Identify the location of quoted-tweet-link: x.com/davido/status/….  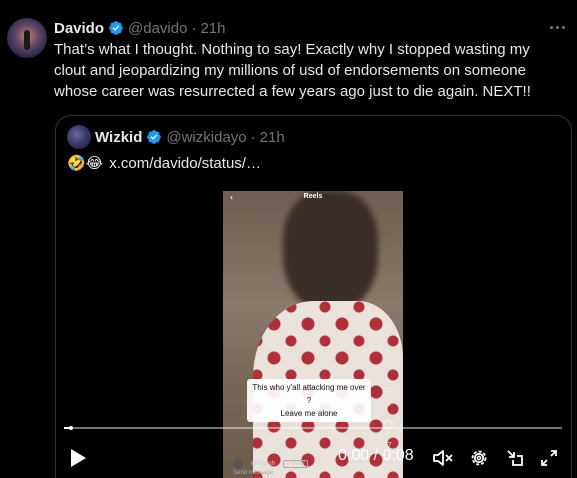
(185, 163).